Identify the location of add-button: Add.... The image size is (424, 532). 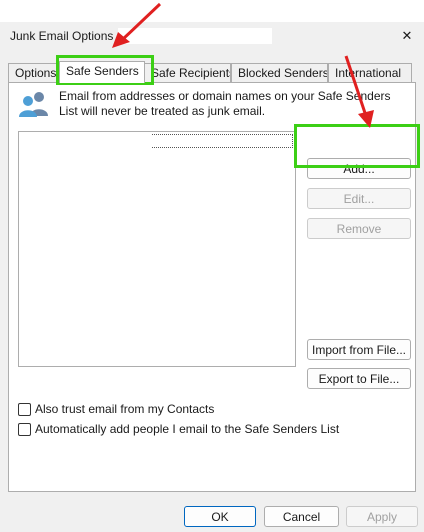
(359, 168).